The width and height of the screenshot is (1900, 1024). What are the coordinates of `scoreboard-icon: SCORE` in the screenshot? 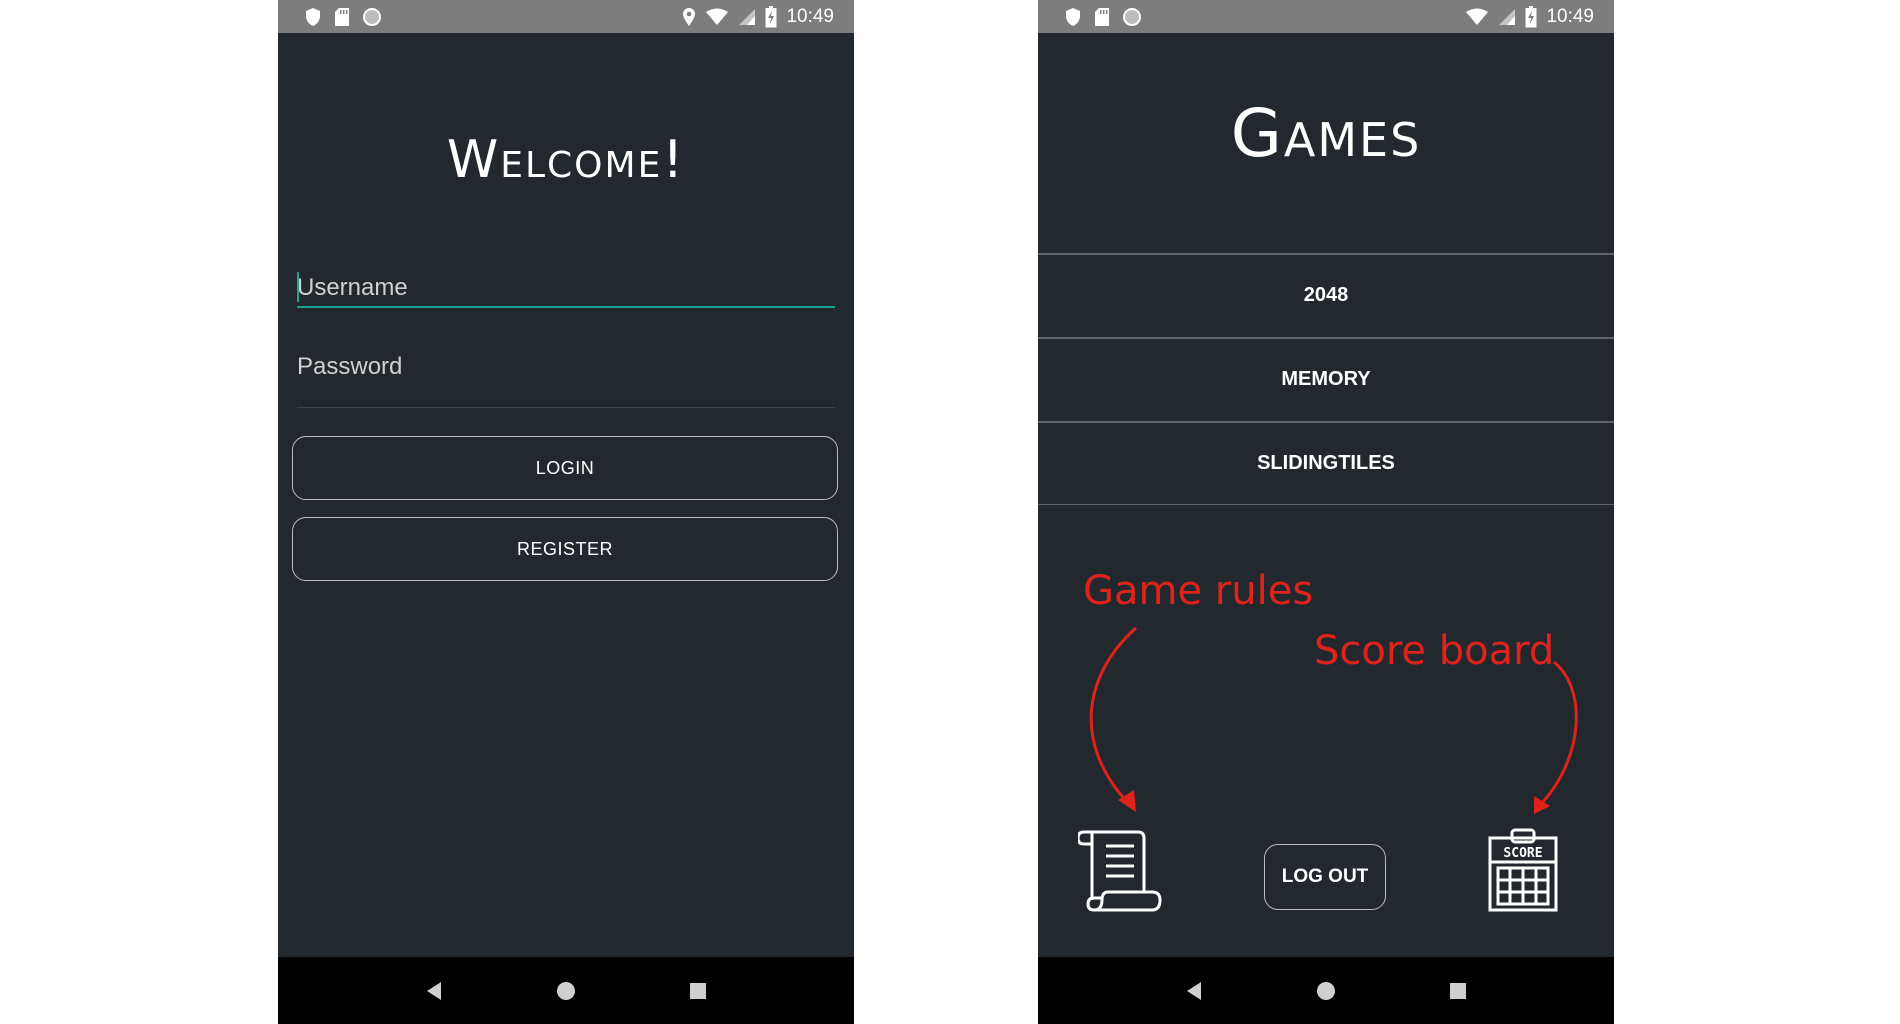 It's located at (1523, 870).